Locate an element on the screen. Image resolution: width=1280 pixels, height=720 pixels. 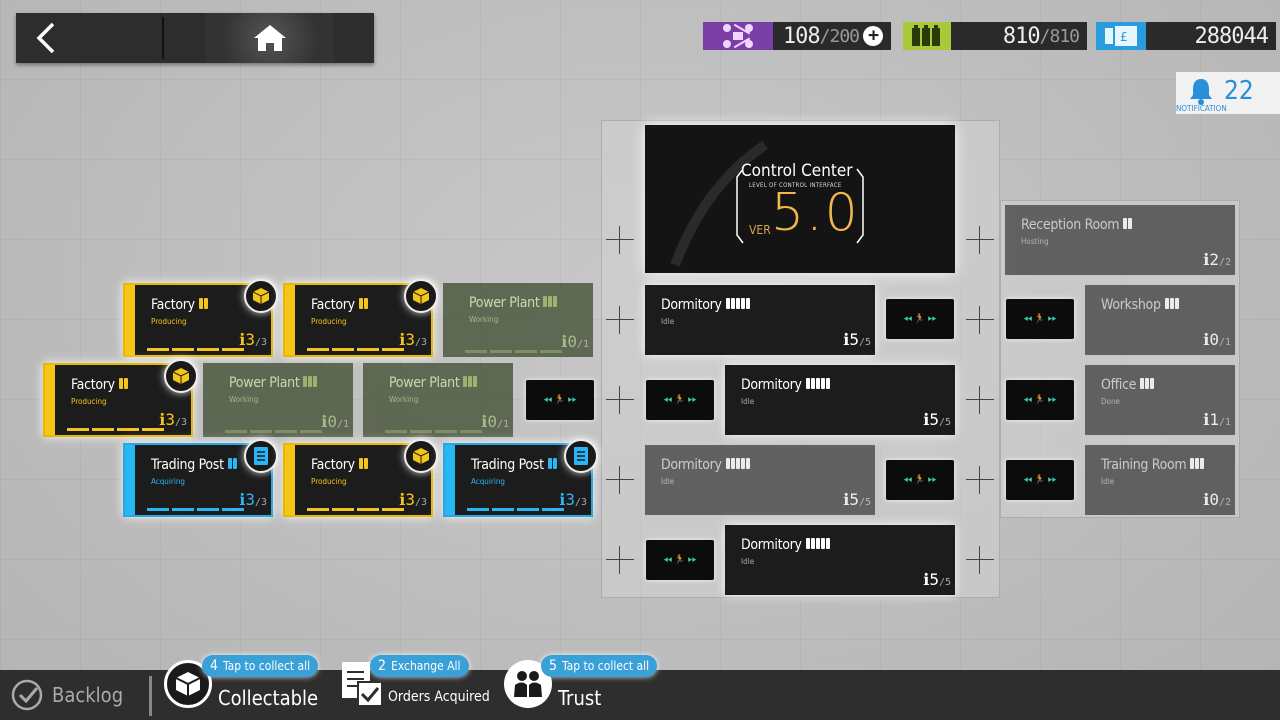
drone-count: 108 is located at coordinates (801, 36).